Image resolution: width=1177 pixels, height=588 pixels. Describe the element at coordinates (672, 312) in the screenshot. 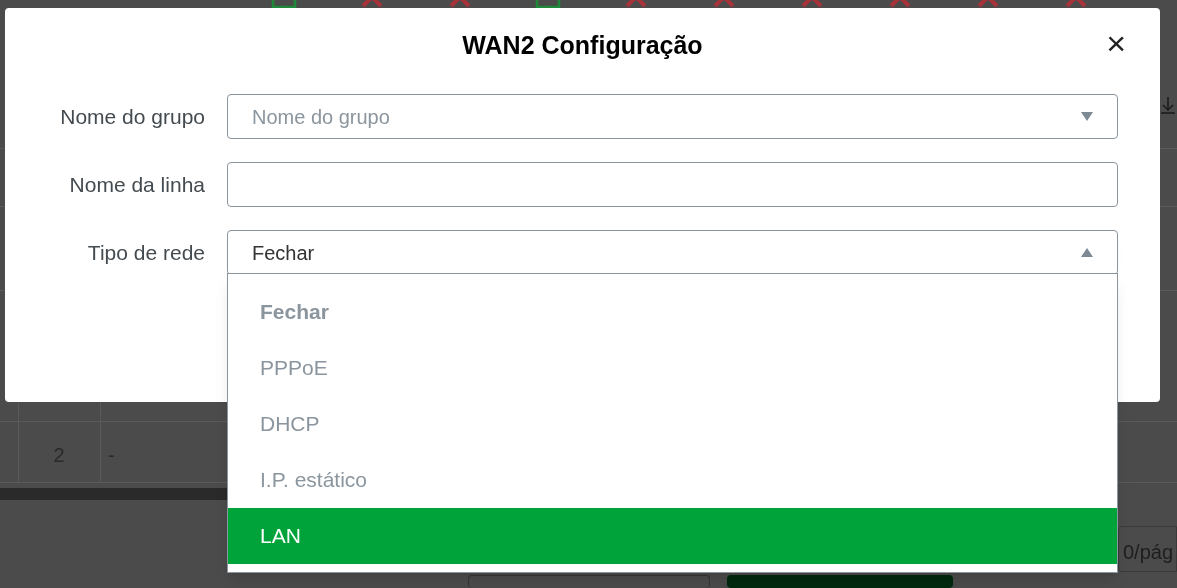

I see `dropdown-option: Fechar` at that location.